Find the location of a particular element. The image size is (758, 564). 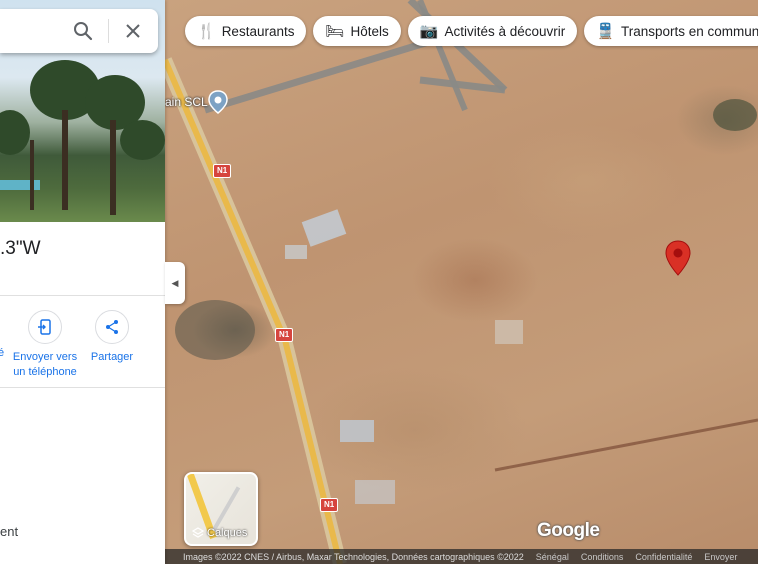

chip-label: Transports en commun is located at coordinates (689, 31).